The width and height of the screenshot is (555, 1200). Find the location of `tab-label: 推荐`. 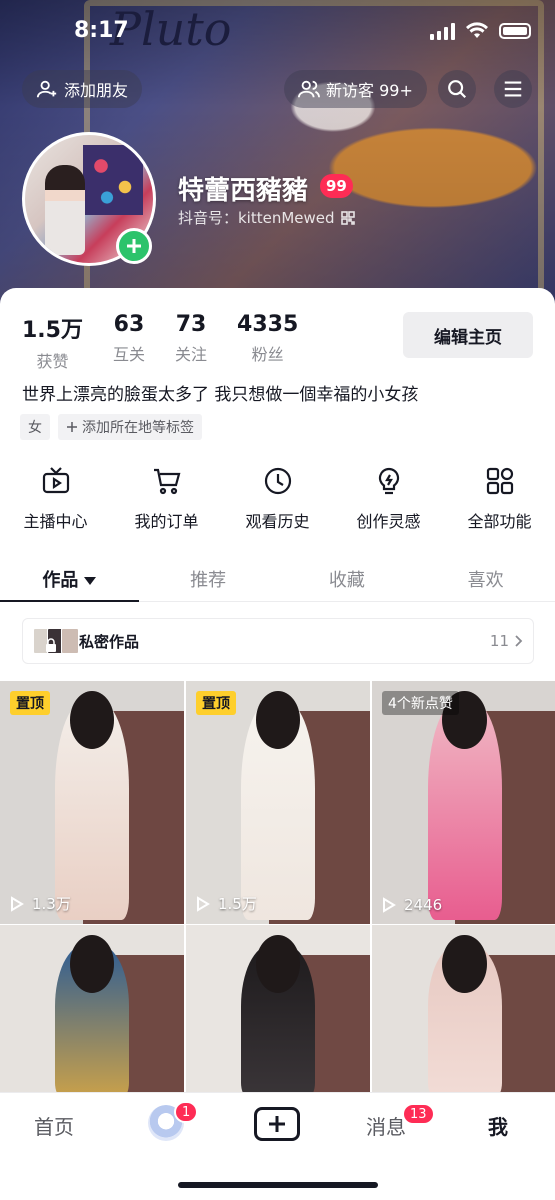

tab-label: 推荐 is located at coordinates (208, 580).